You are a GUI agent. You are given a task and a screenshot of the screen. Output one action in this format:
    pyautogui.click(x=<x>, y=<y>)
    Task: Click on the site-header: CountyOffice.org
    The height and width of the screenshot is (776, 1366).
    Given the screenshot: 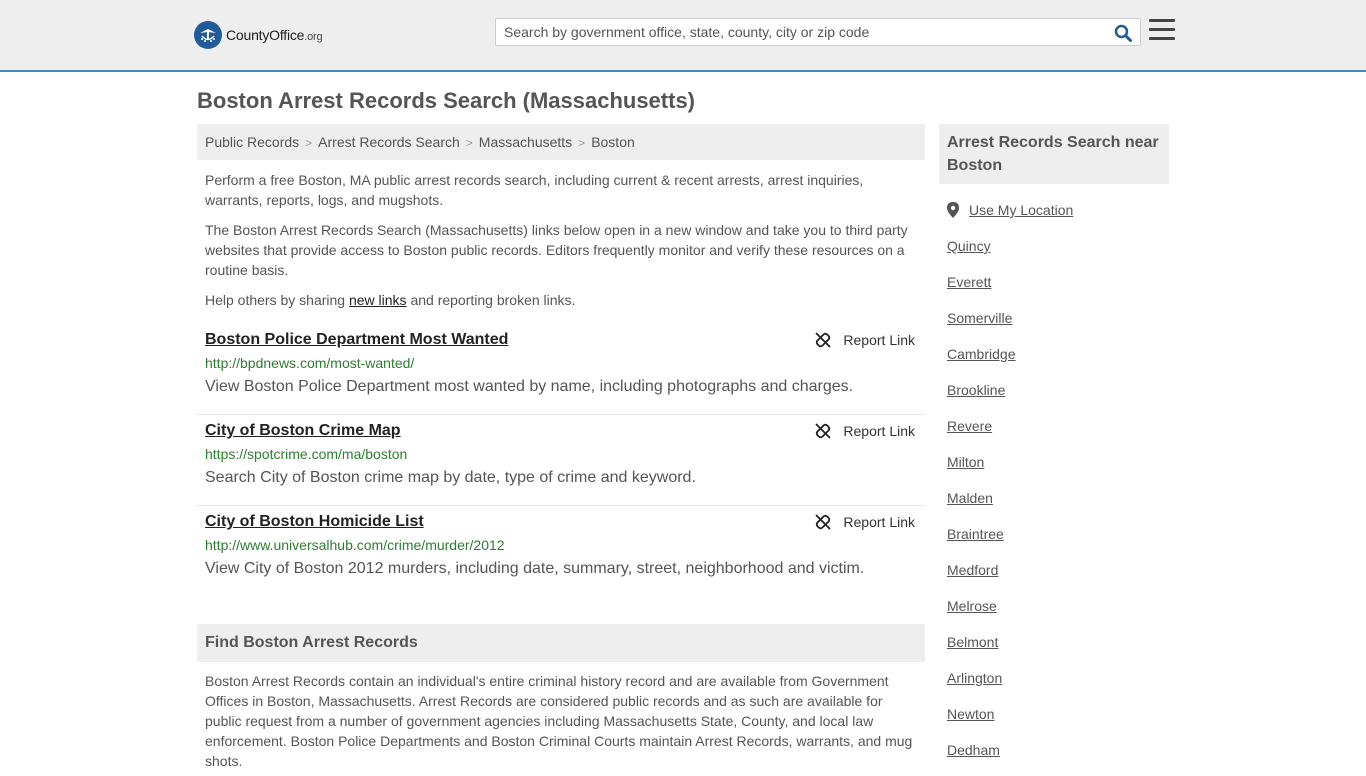 What is the action you would take?
    pyautogui.click(x=683, y=36)
    